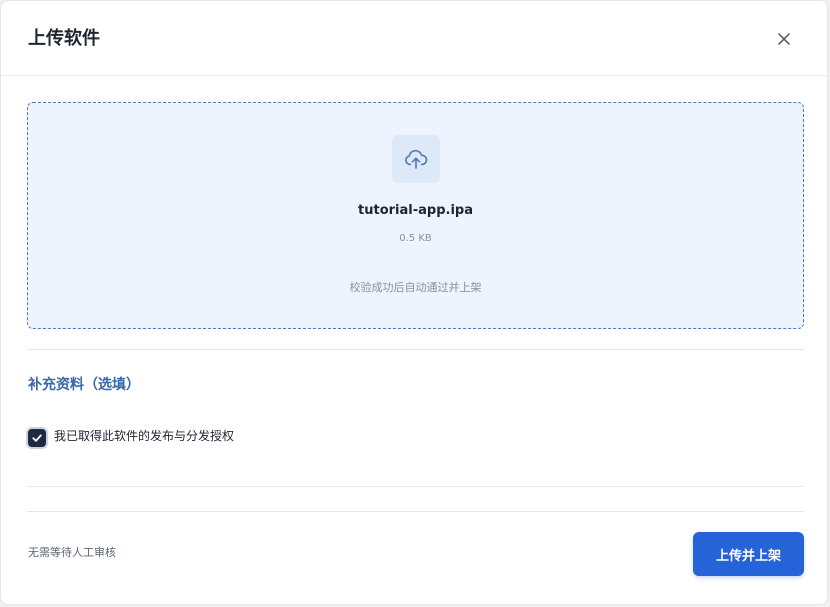  Describe the element at coordinates (414, 38) in the screenshot. I see `dialog-header: 上传软件` at that location.